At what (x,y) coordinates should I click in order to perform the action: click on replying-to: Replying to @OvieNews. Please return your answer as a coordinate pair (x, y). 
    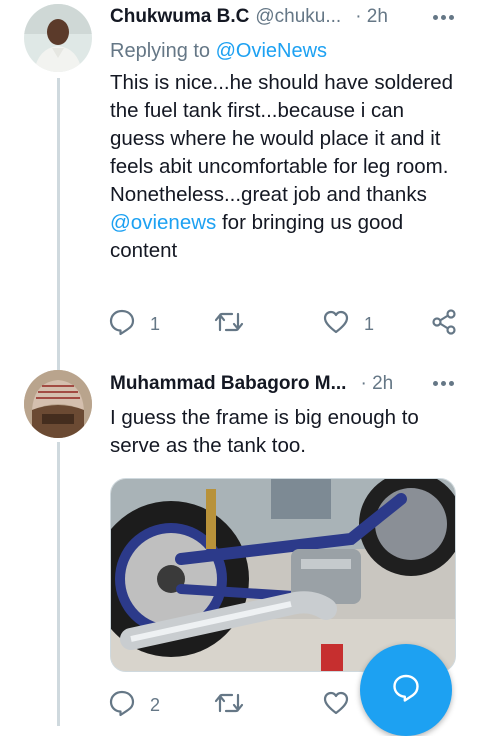
    Looking at the image, I should click on (218, 51).